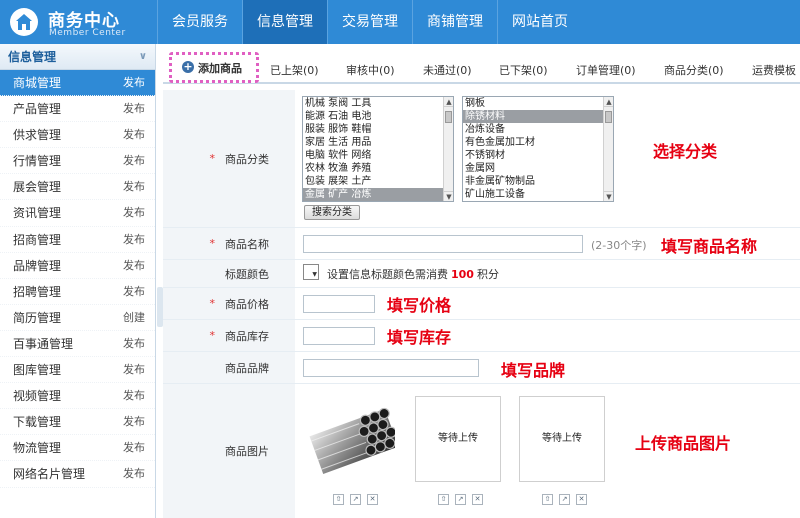  Describe the element at coordinates (378, 129) in the screenshot. I see `category-option: 服装 服饰 鞋帽` at that location.